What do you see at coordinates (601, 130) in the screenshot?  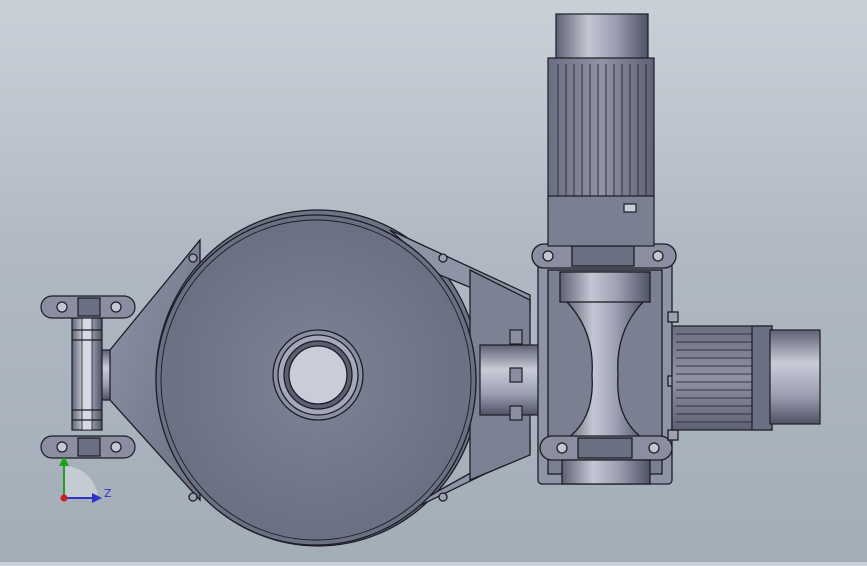 I see `top-motor` at bounding box center [601, 130].